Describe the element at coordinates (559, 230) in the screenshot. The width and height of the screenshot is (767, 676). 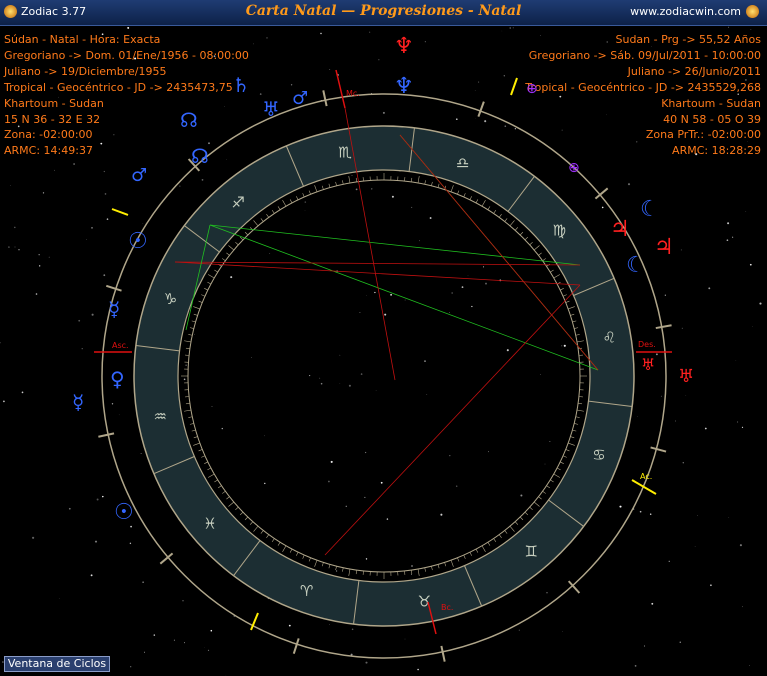
I see `zodiac-sign-glyph: ♍` at that location.